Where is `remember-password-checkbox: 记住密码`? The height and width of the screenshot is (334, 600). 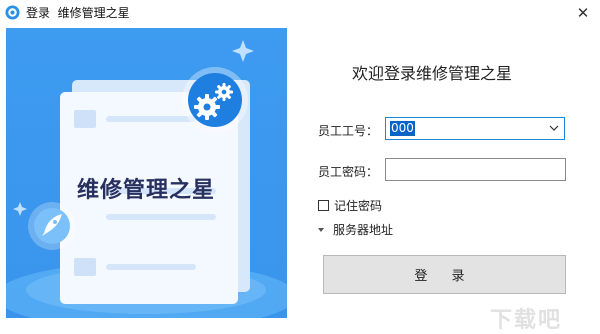 remember-password-checkbox: 记住密码 is located at coordinates (350, 205).